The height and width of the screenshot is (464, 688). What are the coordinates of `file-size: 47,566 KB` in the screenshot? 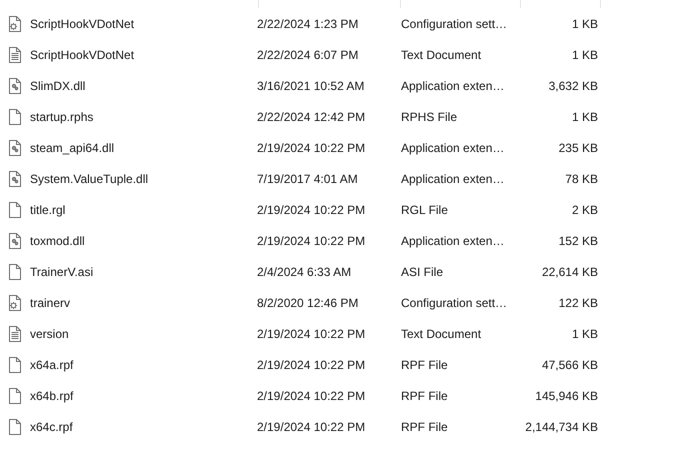 It's located at (569, 365).